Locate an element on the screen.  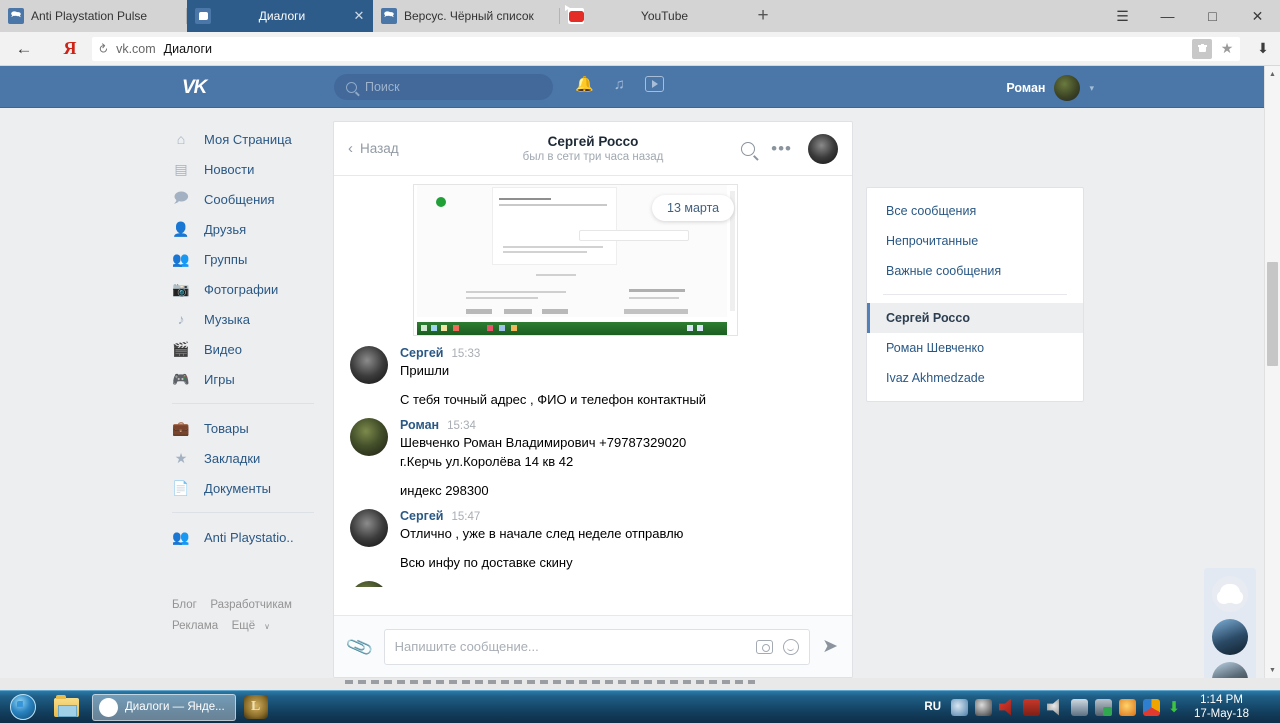
browser-tab-1: Диалоги ✕ is located at coordinates (280, 16).